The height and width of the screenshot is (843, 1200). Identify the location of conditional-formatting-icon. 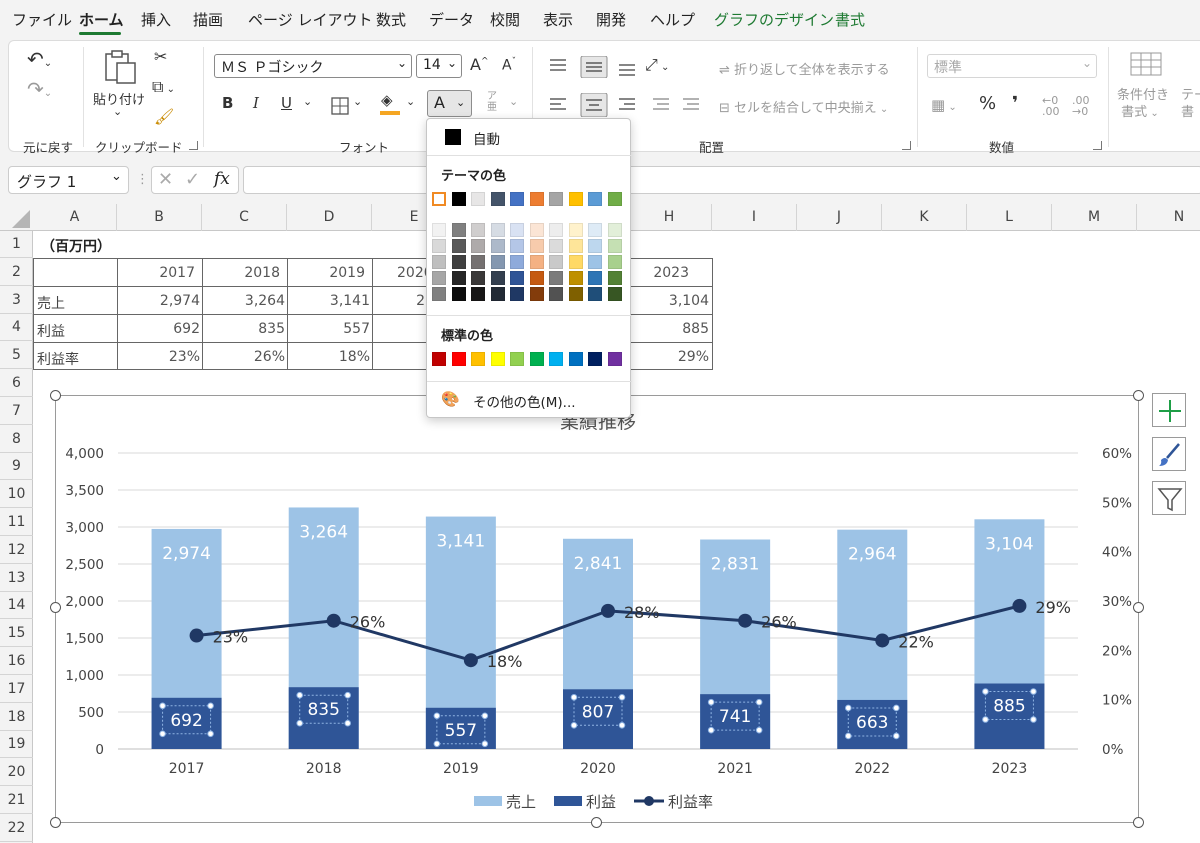
(1147, 65).